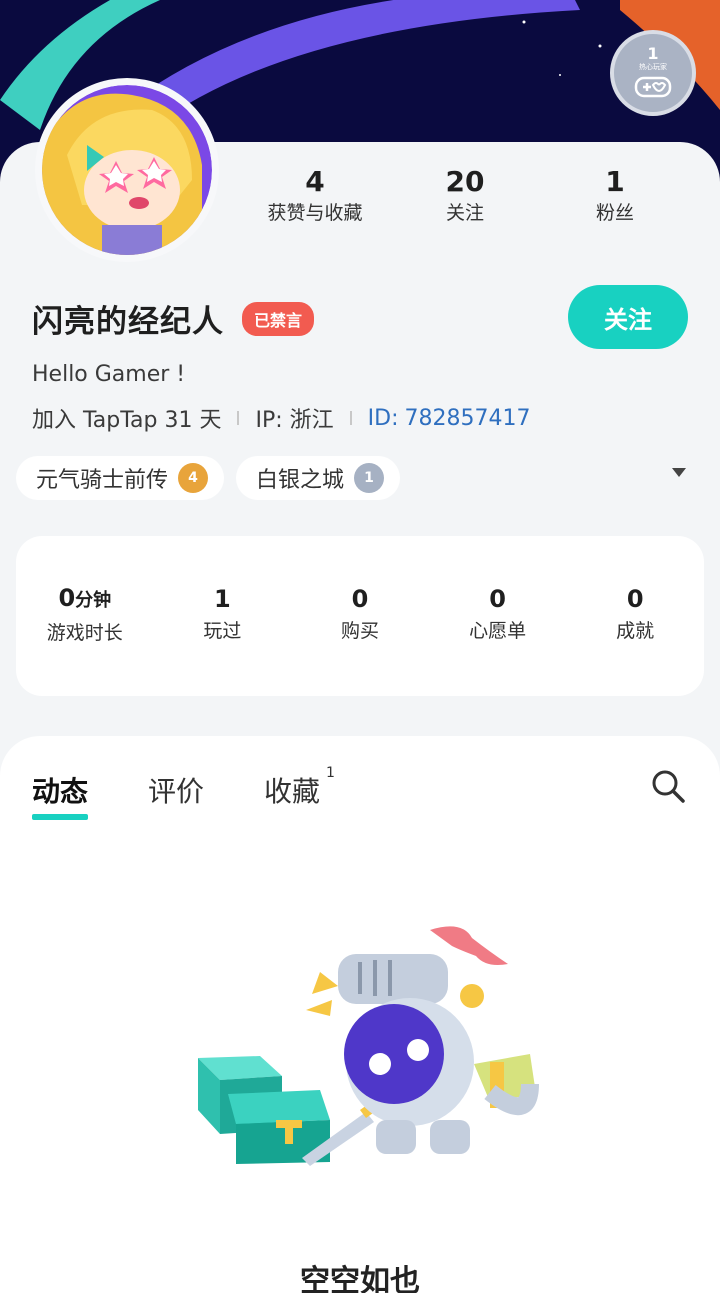  I want to click on avatar, so click(127, 170).